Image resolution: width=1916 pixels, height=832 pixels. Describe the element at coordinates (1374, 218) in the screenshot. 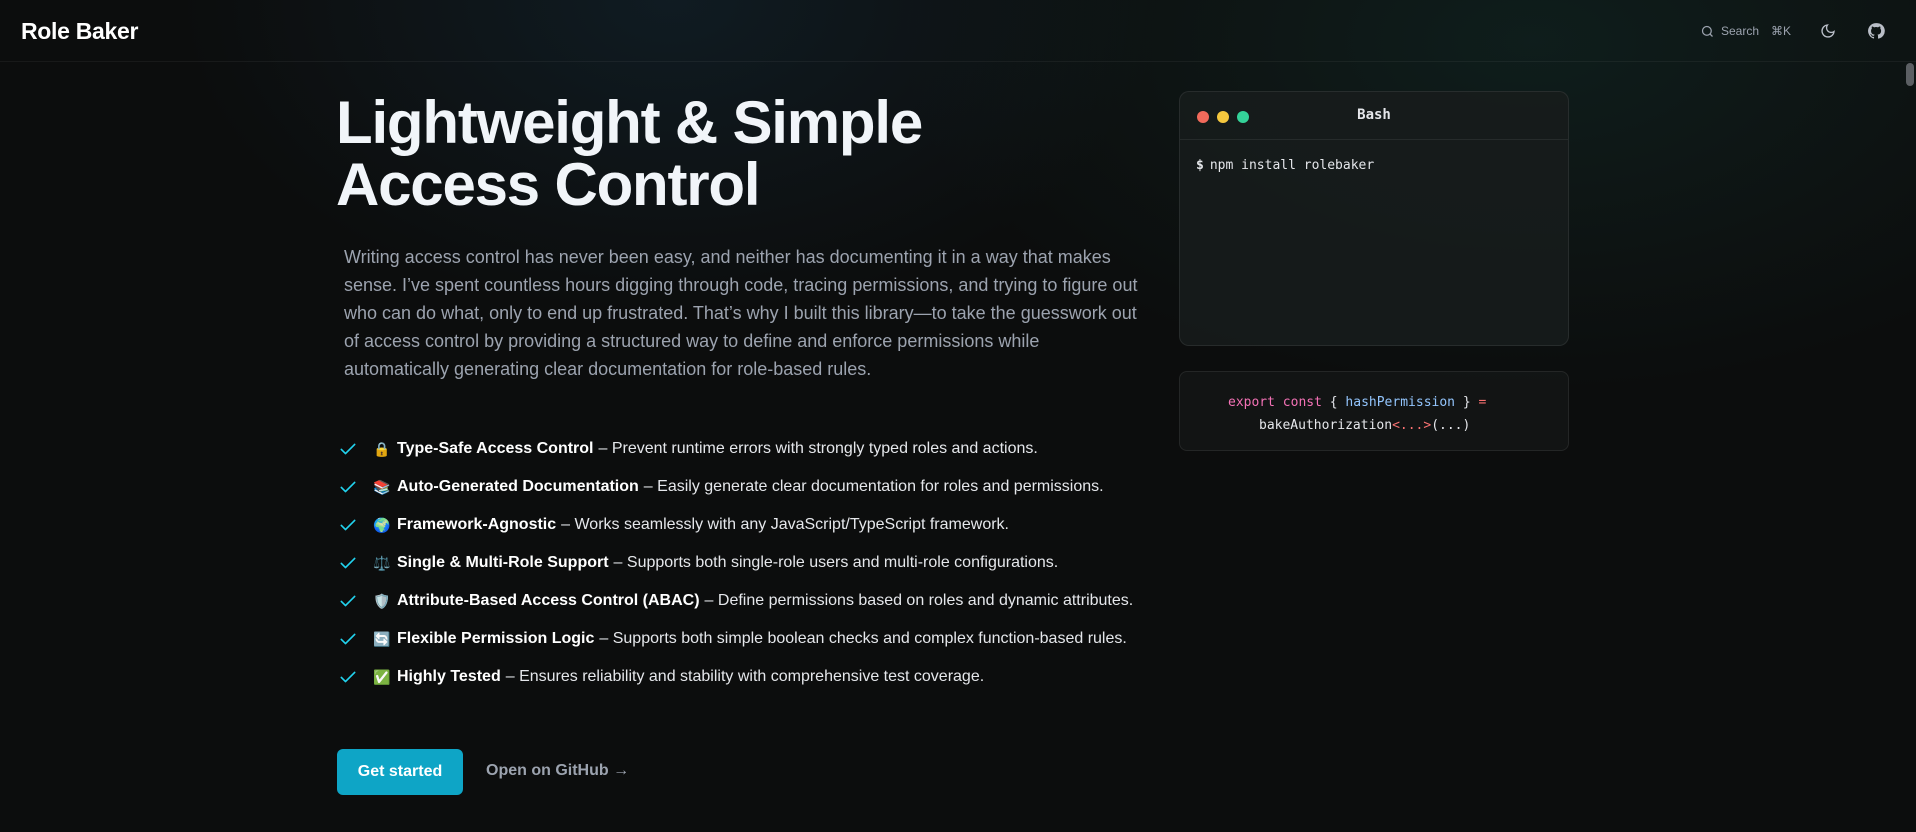

I see `terminal-window: Bash $ npm install rolebaker` at that location.